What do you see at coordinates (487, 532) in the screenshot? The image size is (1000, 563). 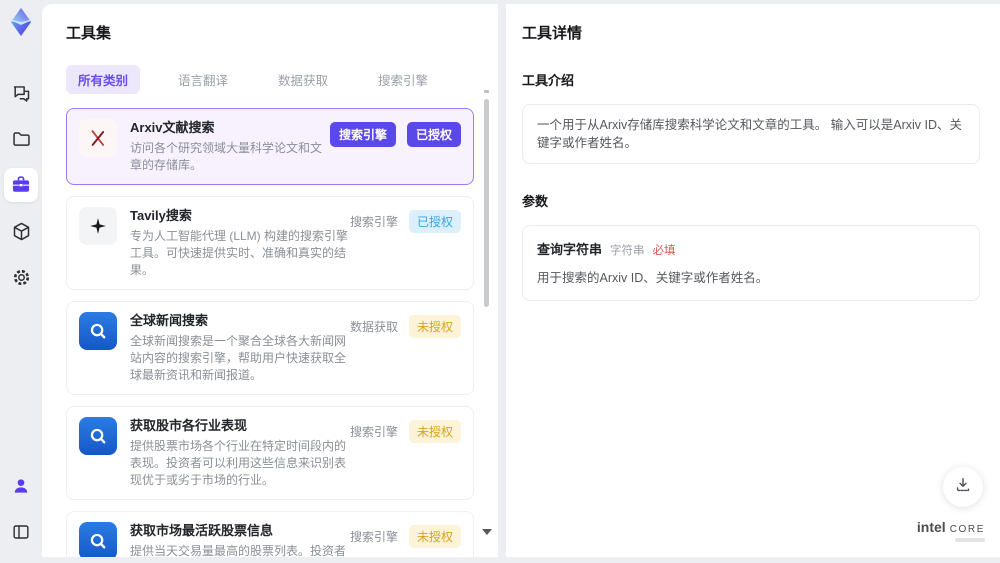 I see `scrollbar-down-arrow` at bounding box center [487, 532].